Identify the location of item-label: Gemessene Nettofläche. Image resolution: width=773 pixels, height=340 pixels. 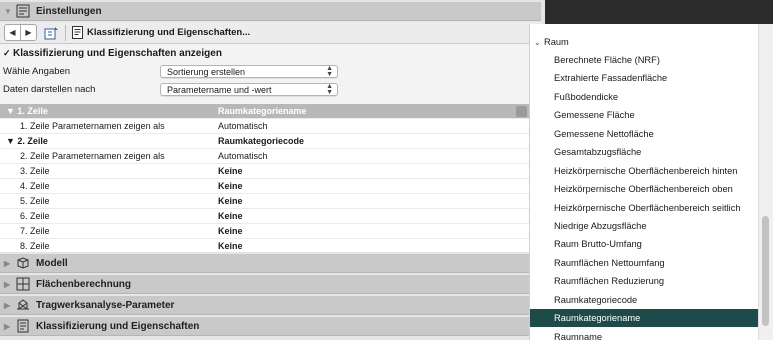
(604, 134).